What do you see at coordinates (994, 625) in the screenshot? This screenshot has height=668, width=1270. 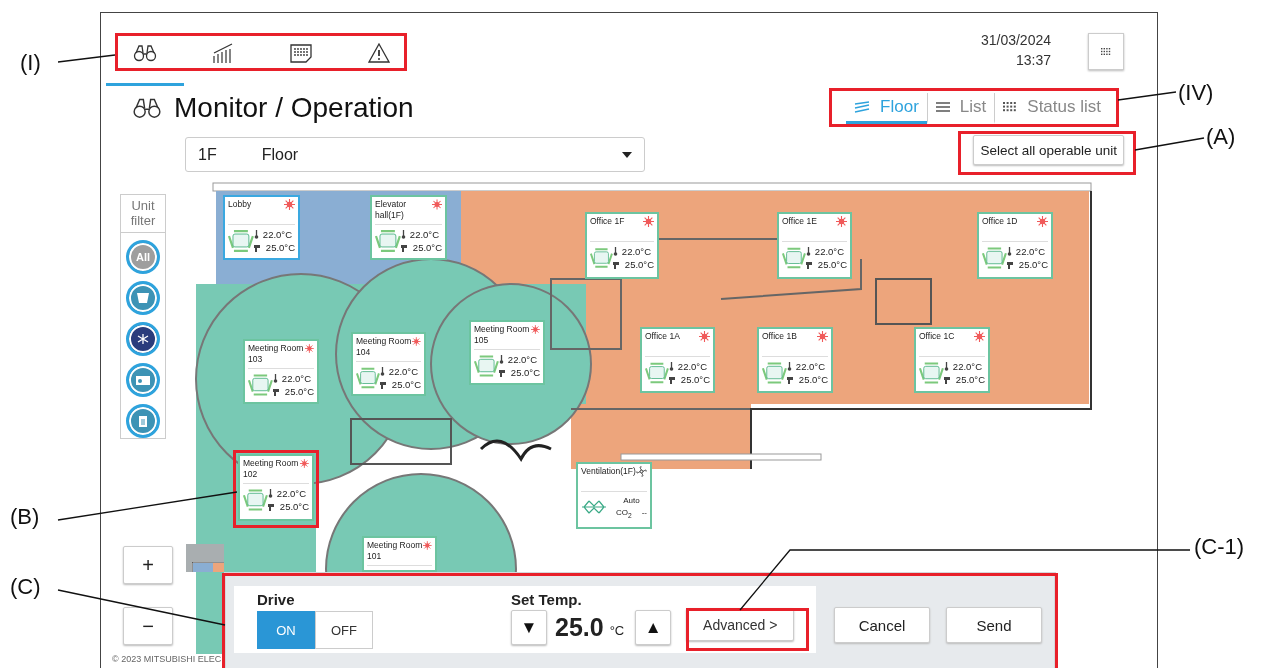 I see `action-button: Send` at bounding box center [994, 625].